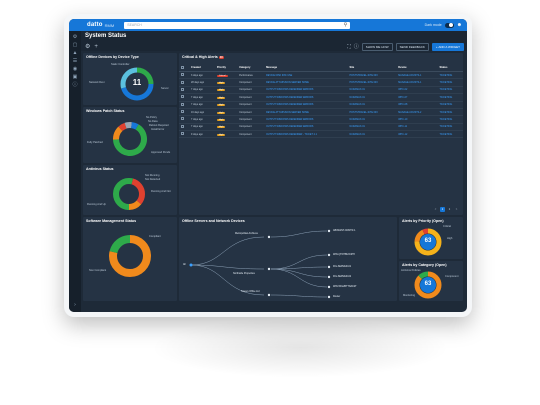 The width and height of the screenshot is (540, 405). What do you see at coordinates (75, 85) in the screenshot?
I see `help-icon: ⓘ` at bounding box center [75, 85].